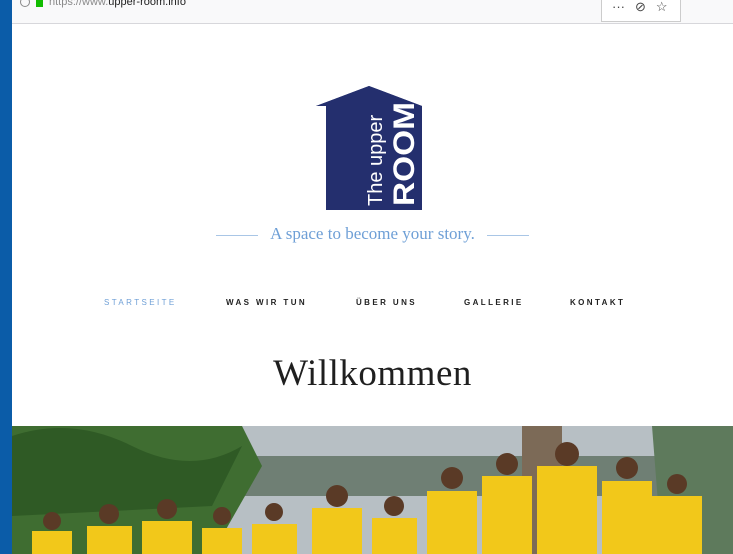 Image resolution: width=733 pixels, height=554 pixels. I want to click on info-icon, so click(25, 3).